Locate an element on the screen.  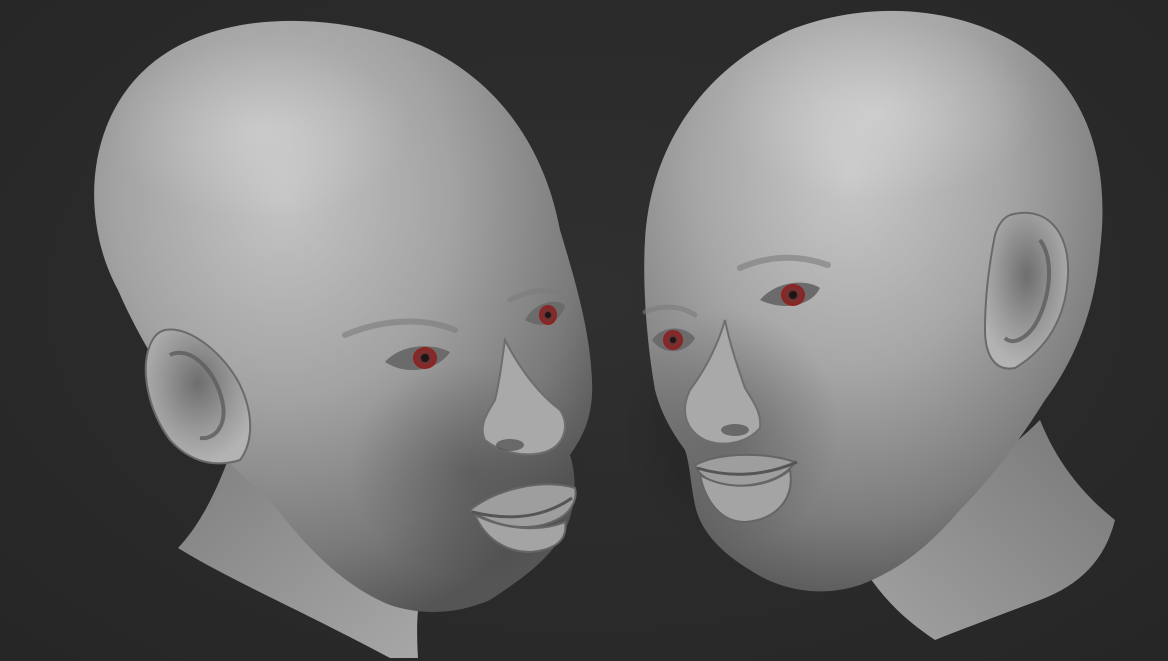
skull-highlight-right is located at coordinates (880, 110).